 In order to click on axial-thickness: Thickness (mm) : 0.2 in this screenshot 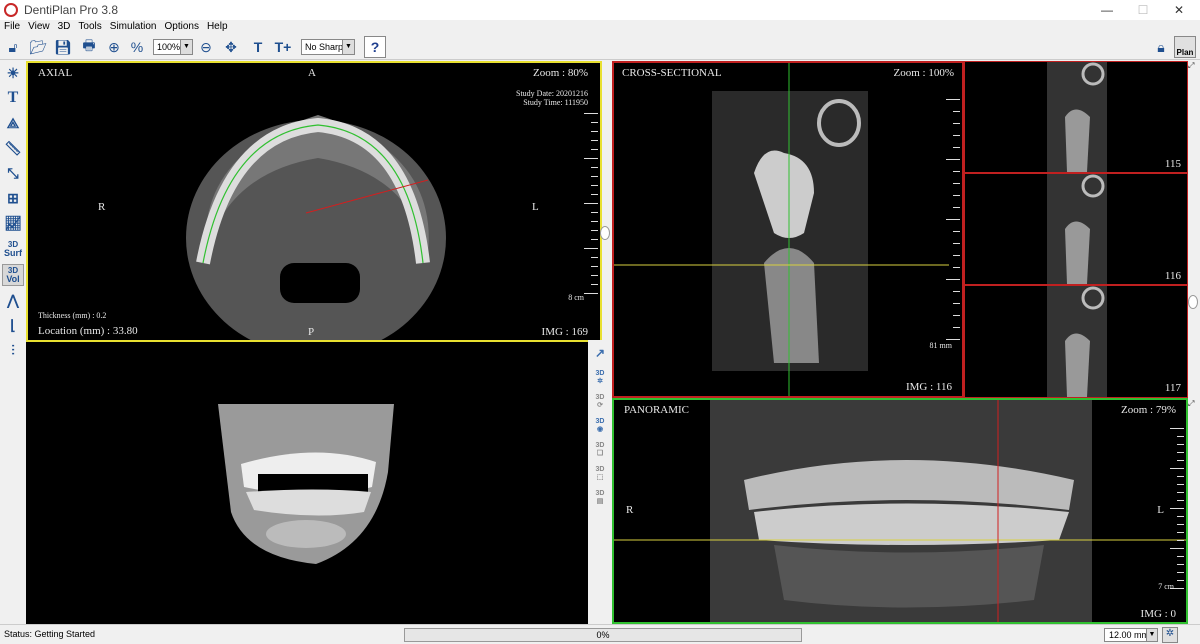, I will do `click(72, 315)`.